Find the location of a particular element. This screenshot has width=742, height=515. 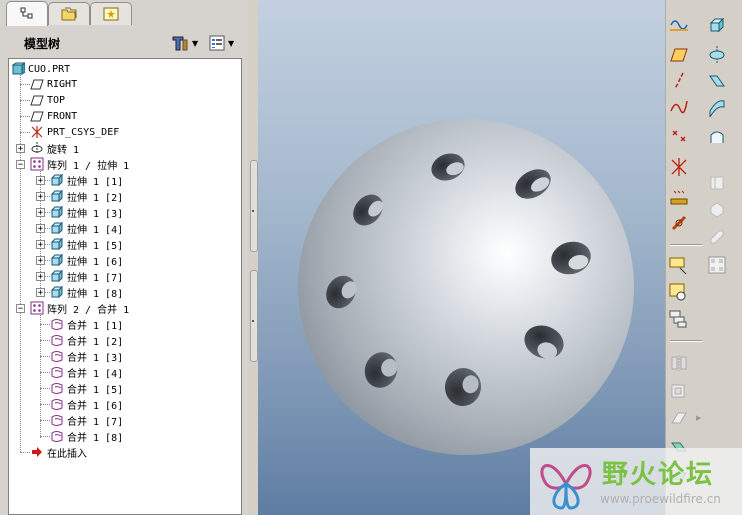

tree-item-label: 合并 1 [6] is located at coordinates (95, 406).